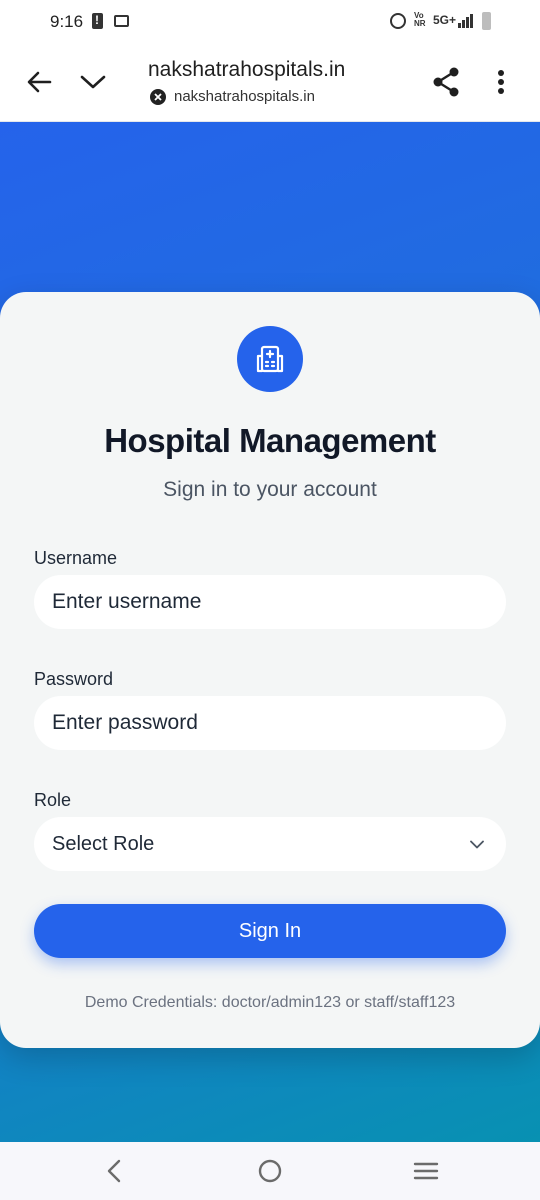 Image resolution: width=540 pixels, height=1200 pixels. Describe the element at coordinates (246, 70) in the screenshot. I see `page-title: nakshatrahospitals.in` at that location.